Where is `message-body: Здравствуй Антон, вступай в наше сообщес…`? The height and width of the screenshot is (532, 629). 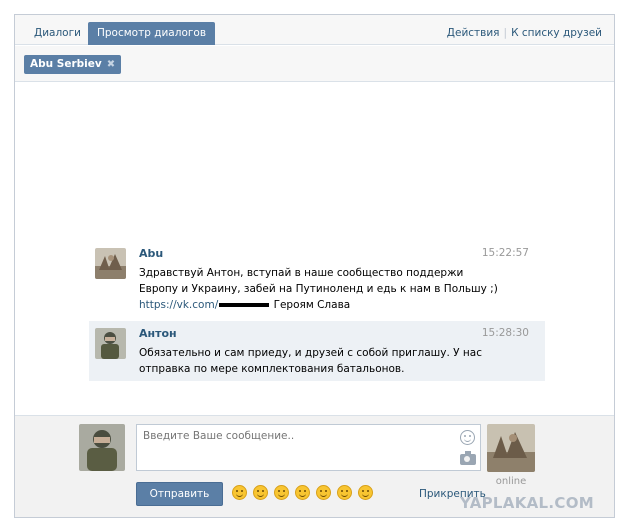 message-body: Здравствуй Антон, вступай в наше сообщес… is located at coordinates (318, 281).